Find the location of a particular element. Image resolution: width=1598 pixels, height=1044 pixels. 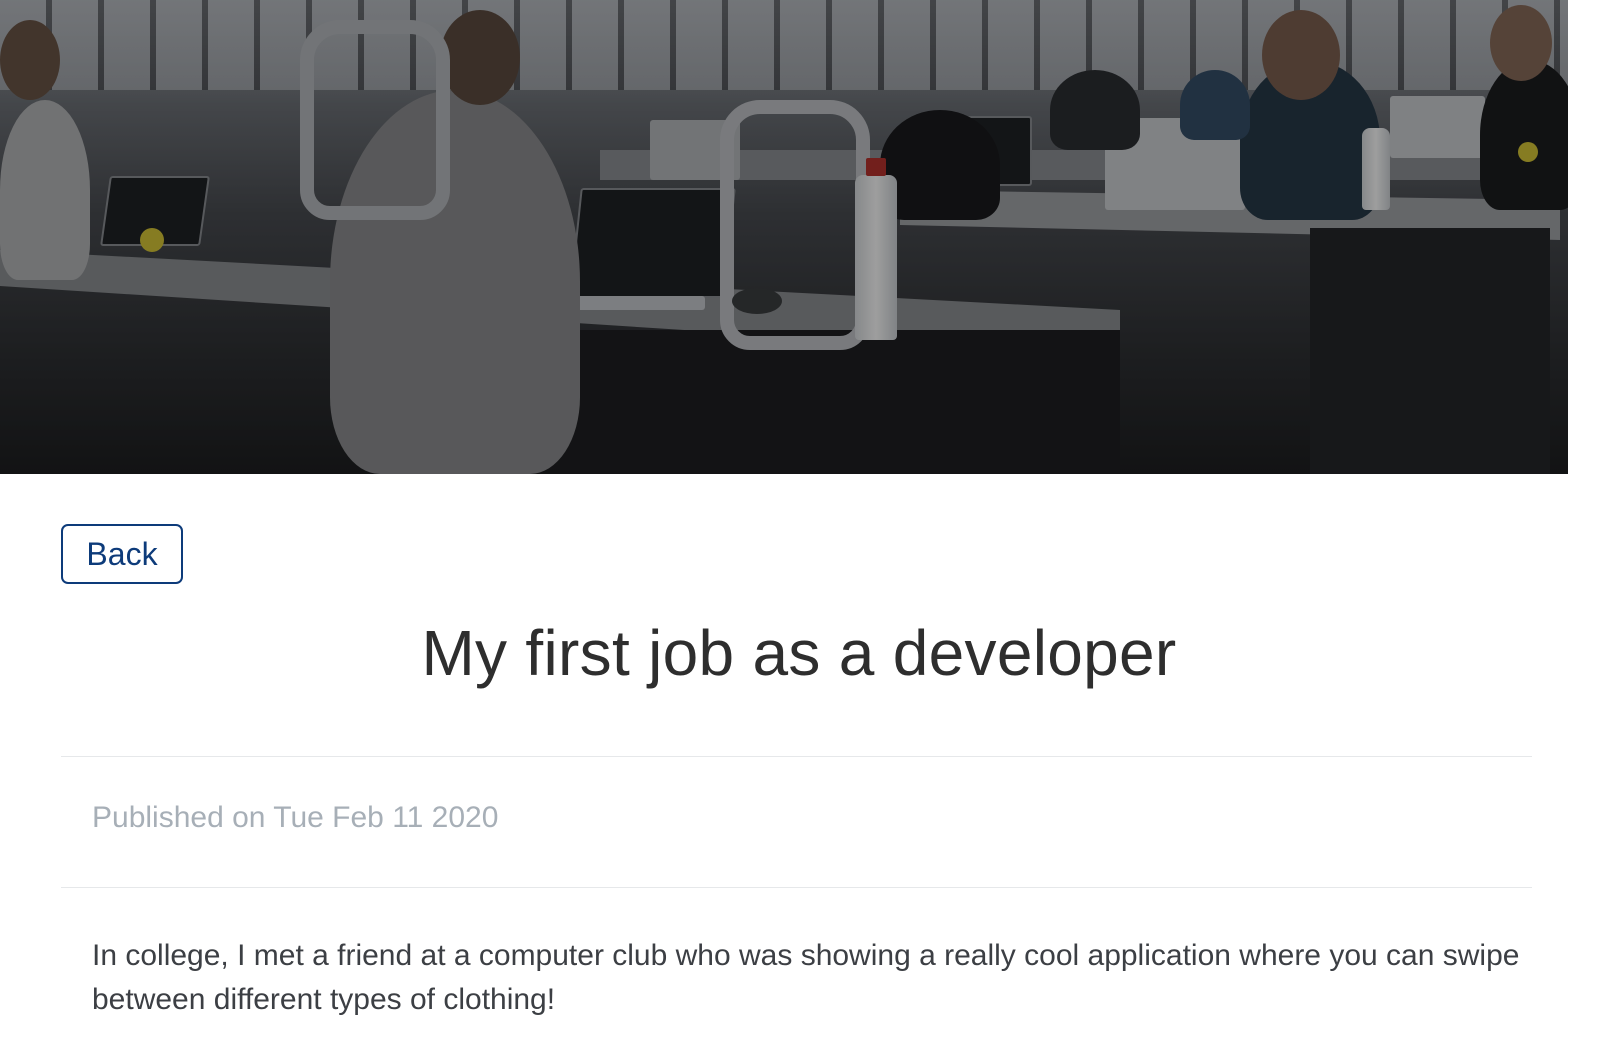

page-title: My first job as a developer is located at coordinates (799, 653).